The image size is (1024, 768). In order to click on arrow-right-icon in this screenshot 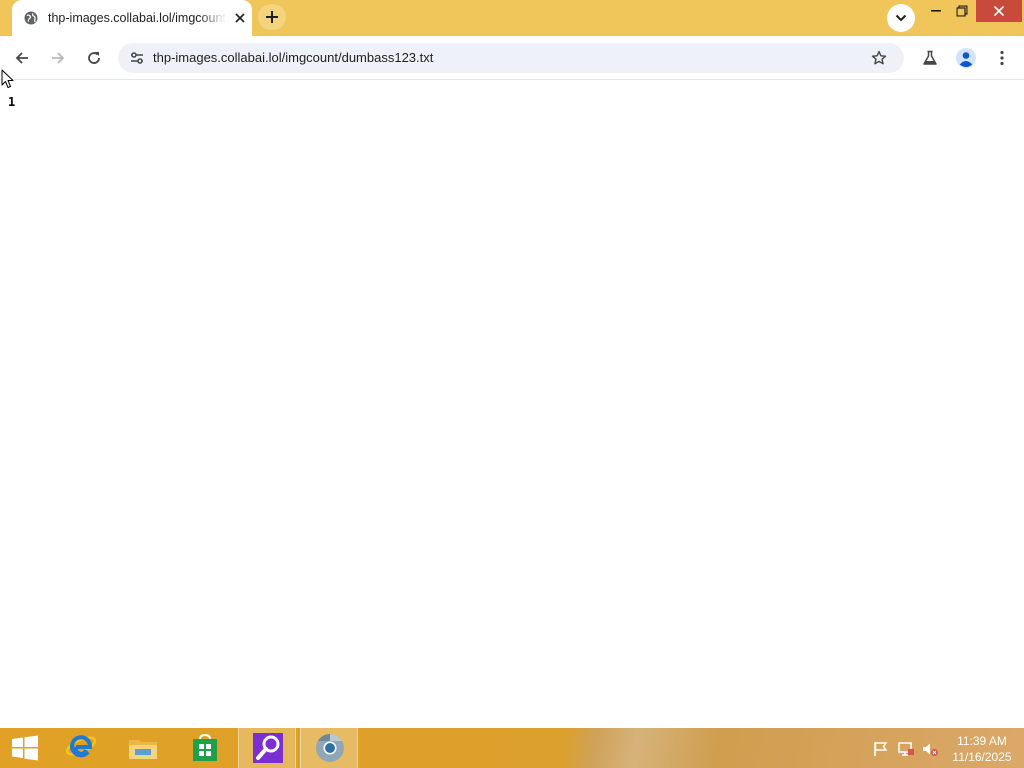, I will do `click(58, 58)`.